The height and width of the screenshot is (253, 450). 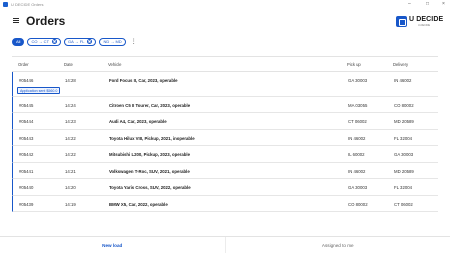 What do you see at coordinates (404, 154) in the screenshot?
I see `order-delivery: GA 30003` at bounding box center [404, 154].